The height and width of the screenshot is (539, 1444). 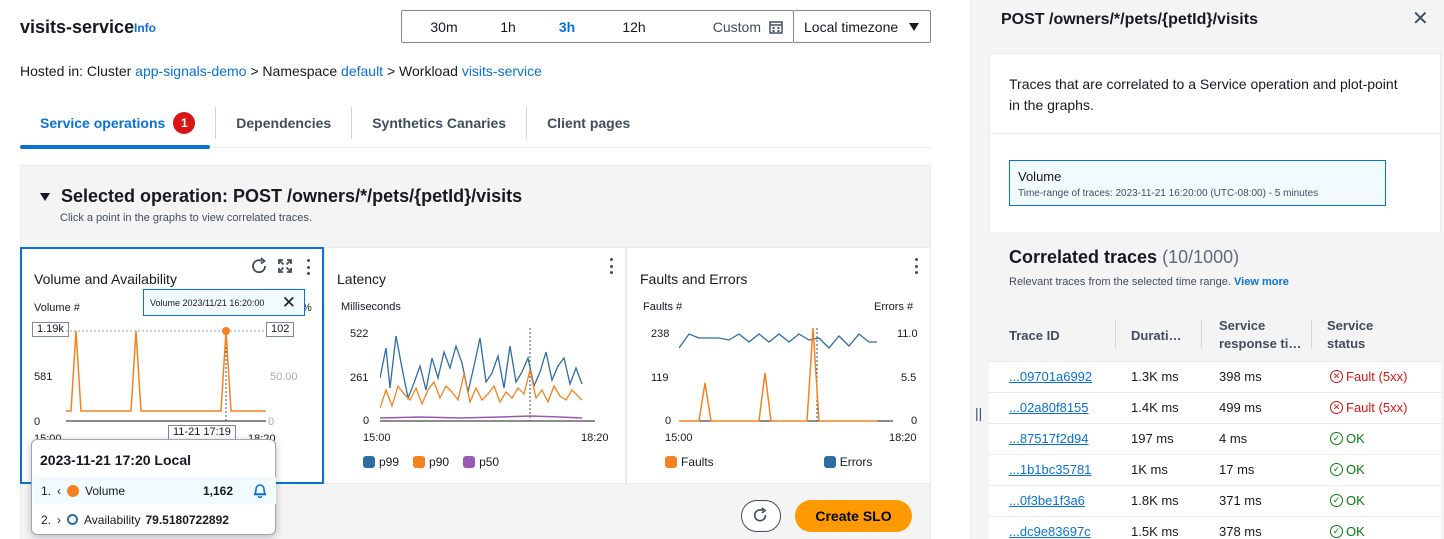 What do you see at coordinates (381, 462) in the screenshot?
I see `legend-p99: p99` at bounding box center [381, 462].